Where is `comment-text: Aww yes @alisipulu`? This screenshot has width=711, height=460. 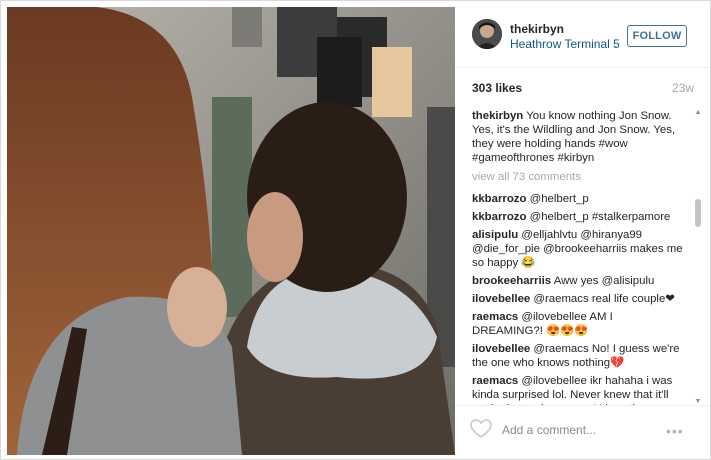
comment-text: Aww yes @alisipulu is located at coordinates (604, 281).